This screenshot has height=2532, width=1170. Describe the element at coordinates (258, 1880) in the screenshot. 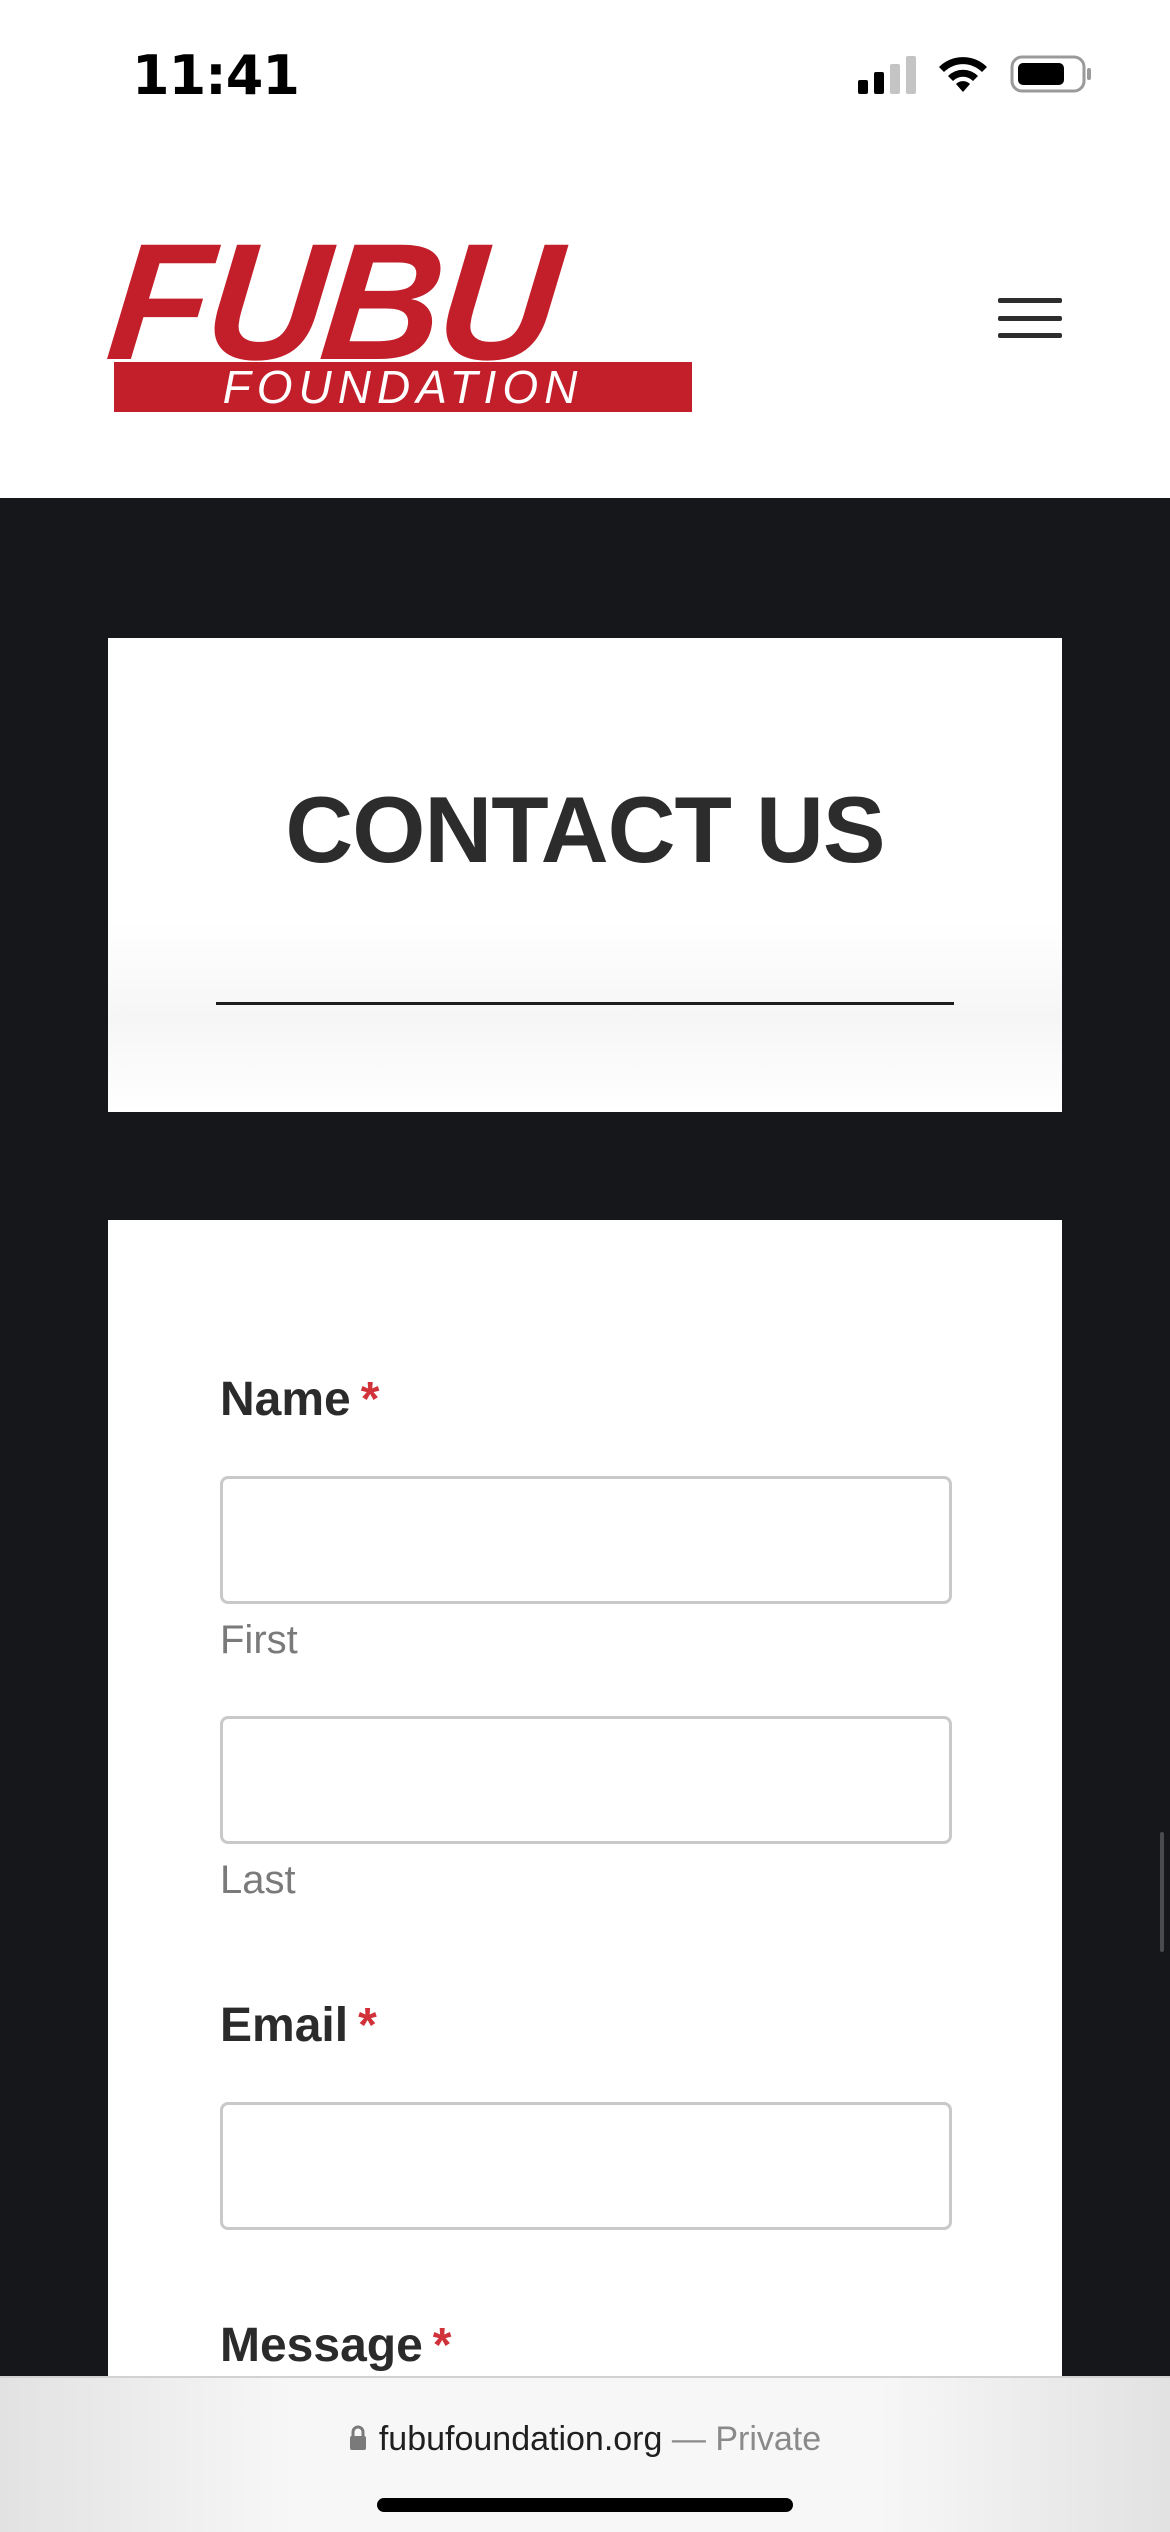

I see `last-sublabel: Last` at that location.